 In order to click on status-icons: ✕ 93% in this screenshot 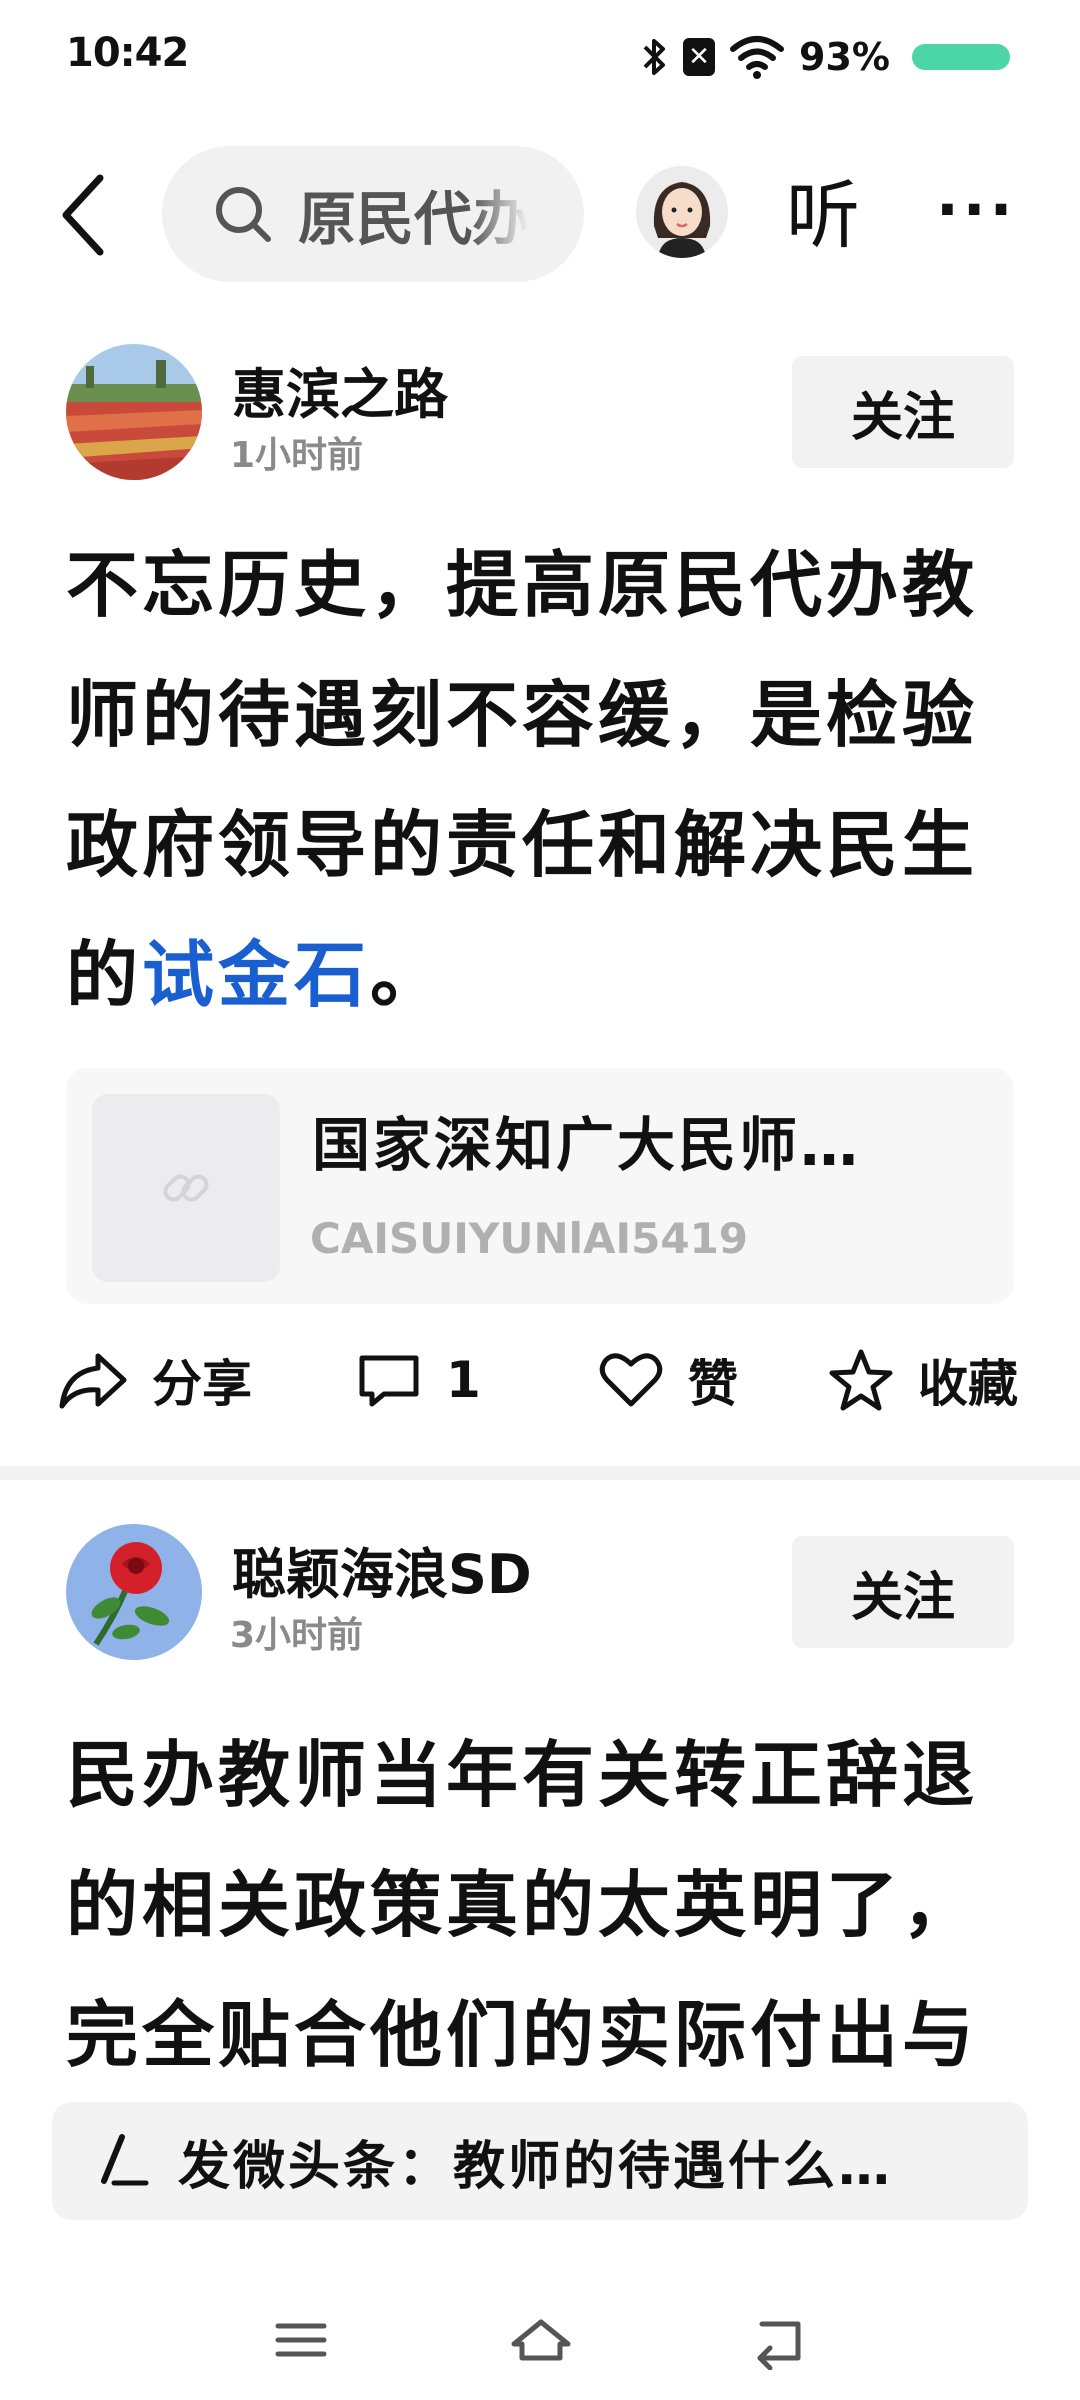, I will do `click(825, 57)`.